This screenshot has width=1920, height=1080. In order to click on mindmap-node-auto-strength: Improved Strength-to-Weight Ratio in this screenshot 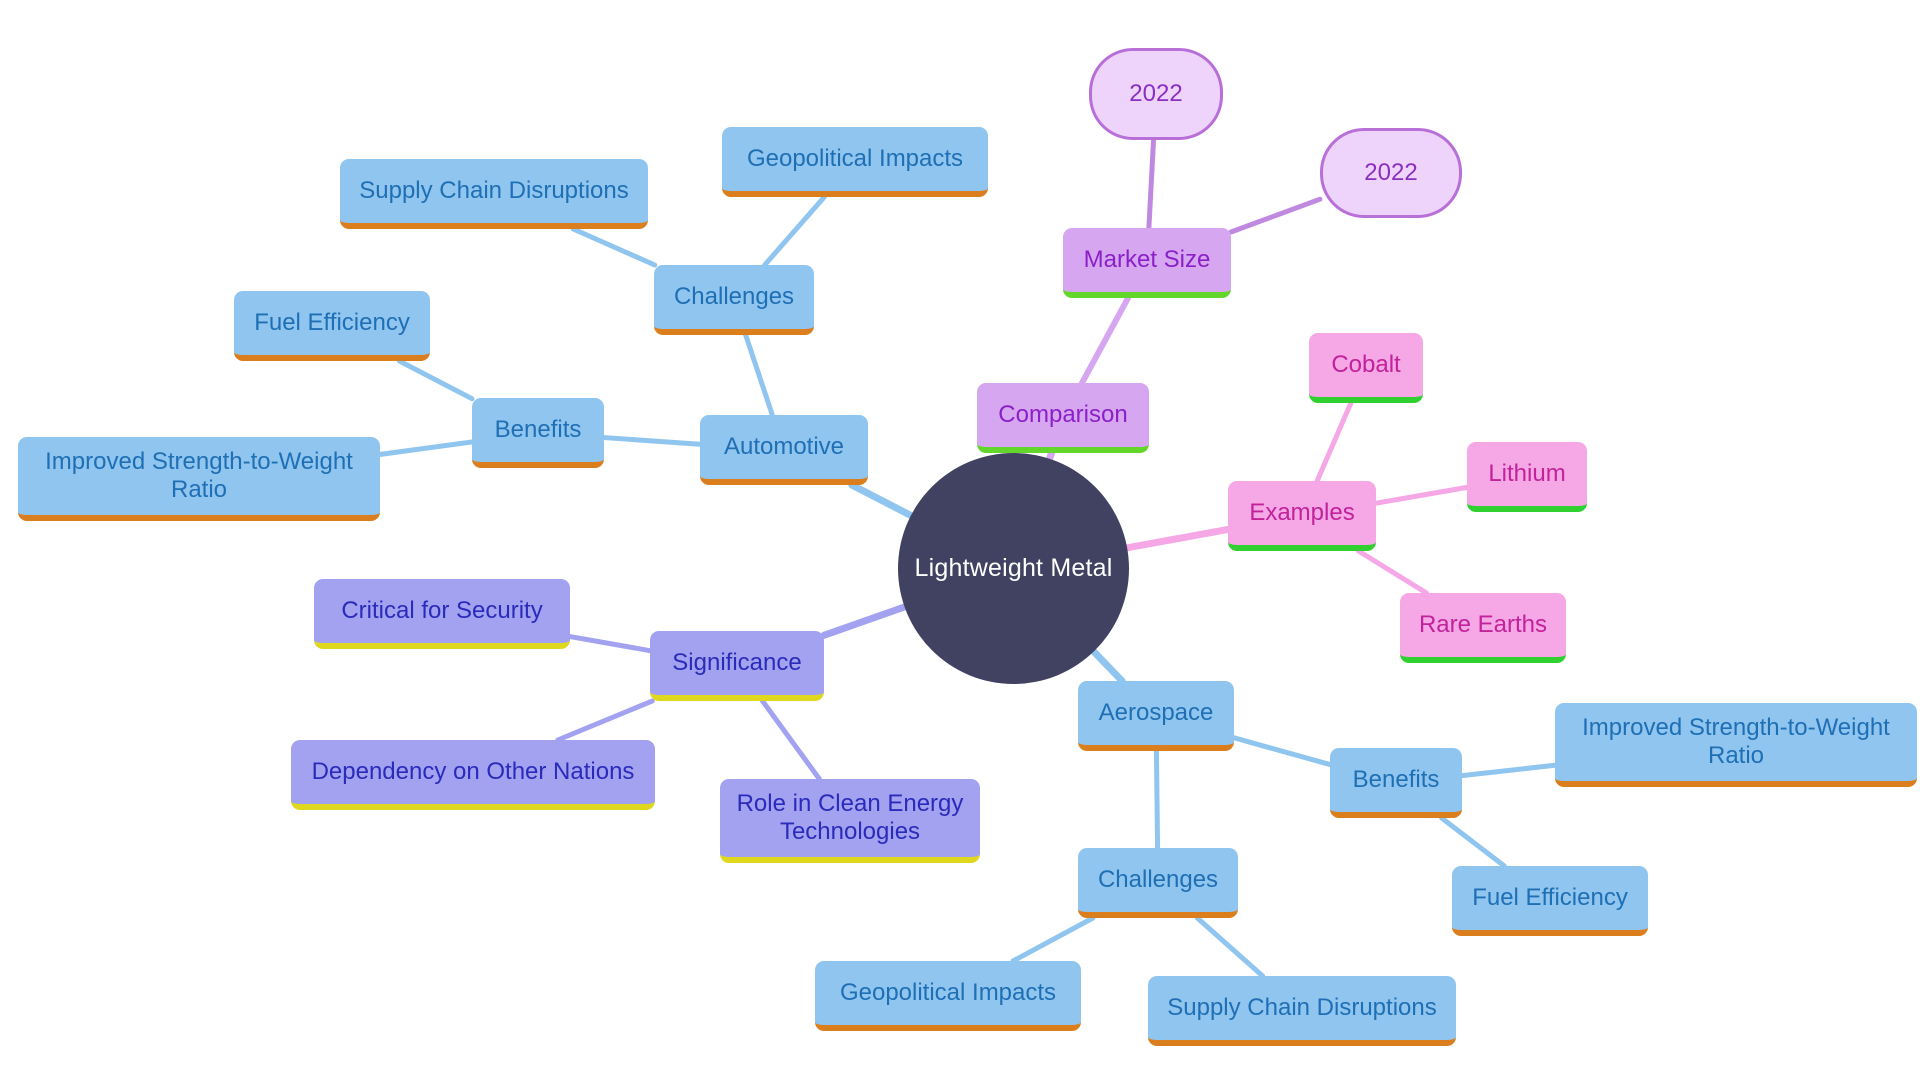, I will do `click(199, 479)`.